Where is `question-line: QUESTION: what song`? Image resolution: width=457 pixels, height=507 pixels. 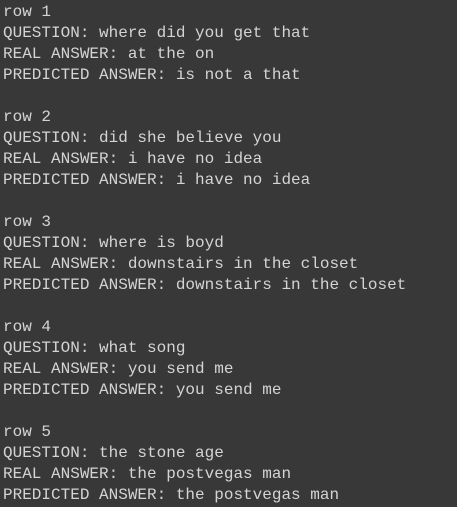 question-line: QUESTION: what song is located at coordinates (94, 348).